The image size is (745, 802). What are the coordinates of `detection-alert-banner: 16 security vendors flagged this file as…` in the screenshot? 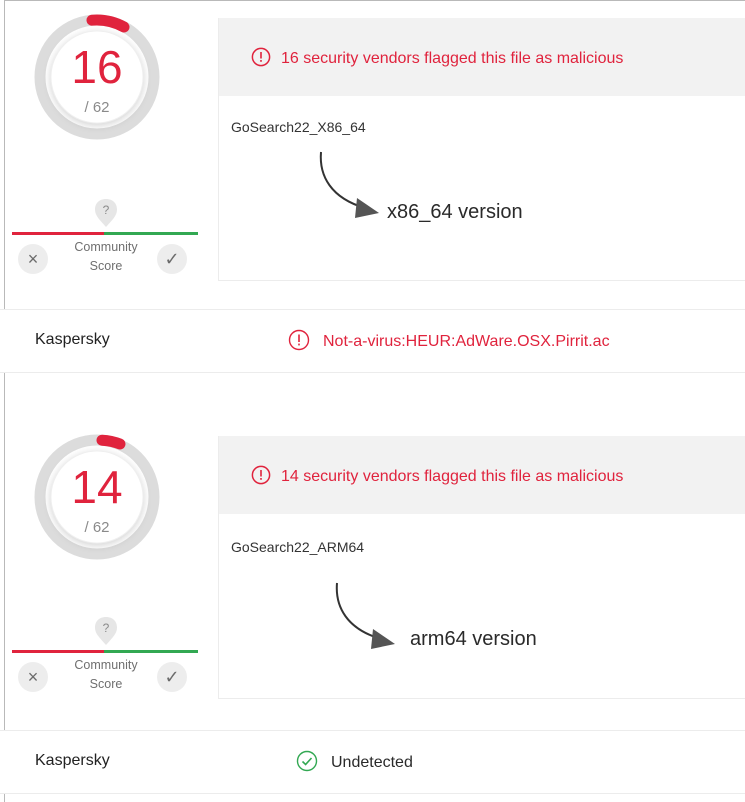 It's located at (482, 57).